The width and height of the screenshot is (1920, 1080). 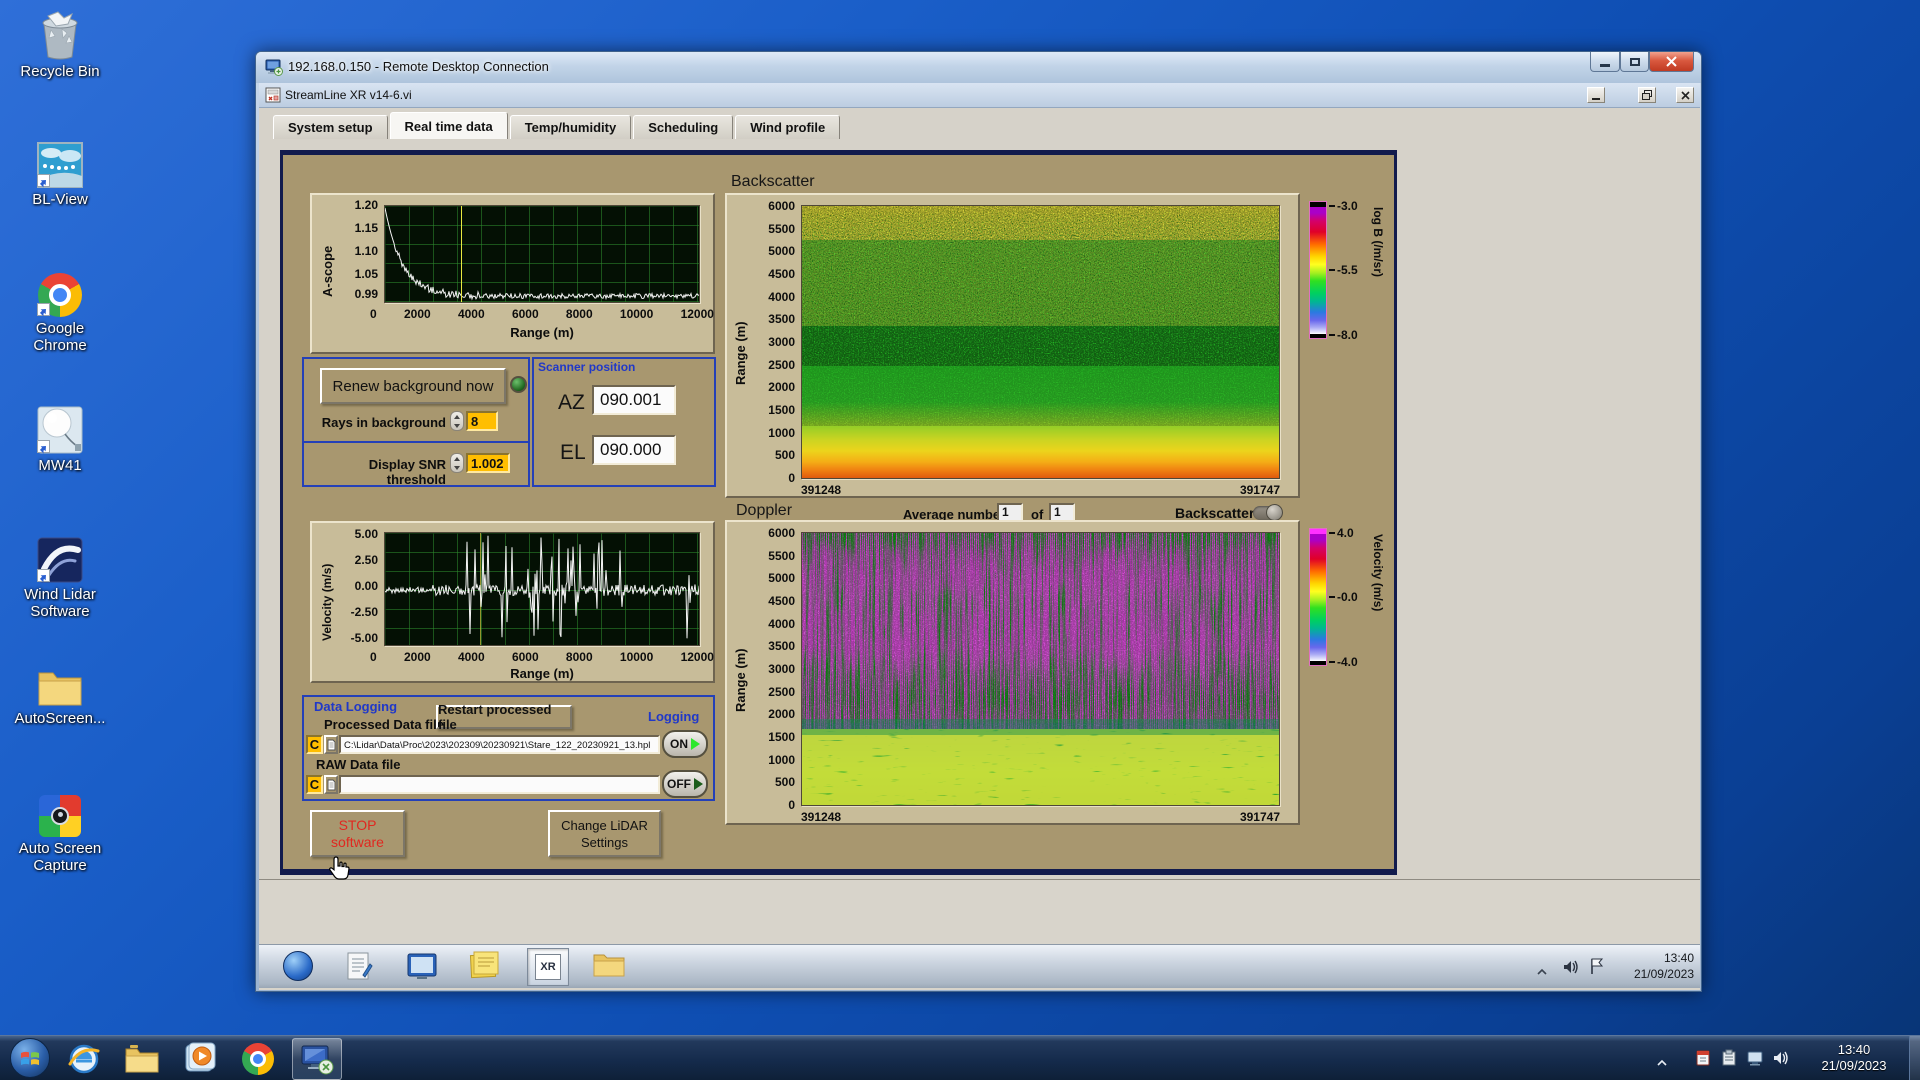 What do you see at coordinates (461, 254) in the screenshot?
I see `plot-cursor` at bounding box center [461, 254].